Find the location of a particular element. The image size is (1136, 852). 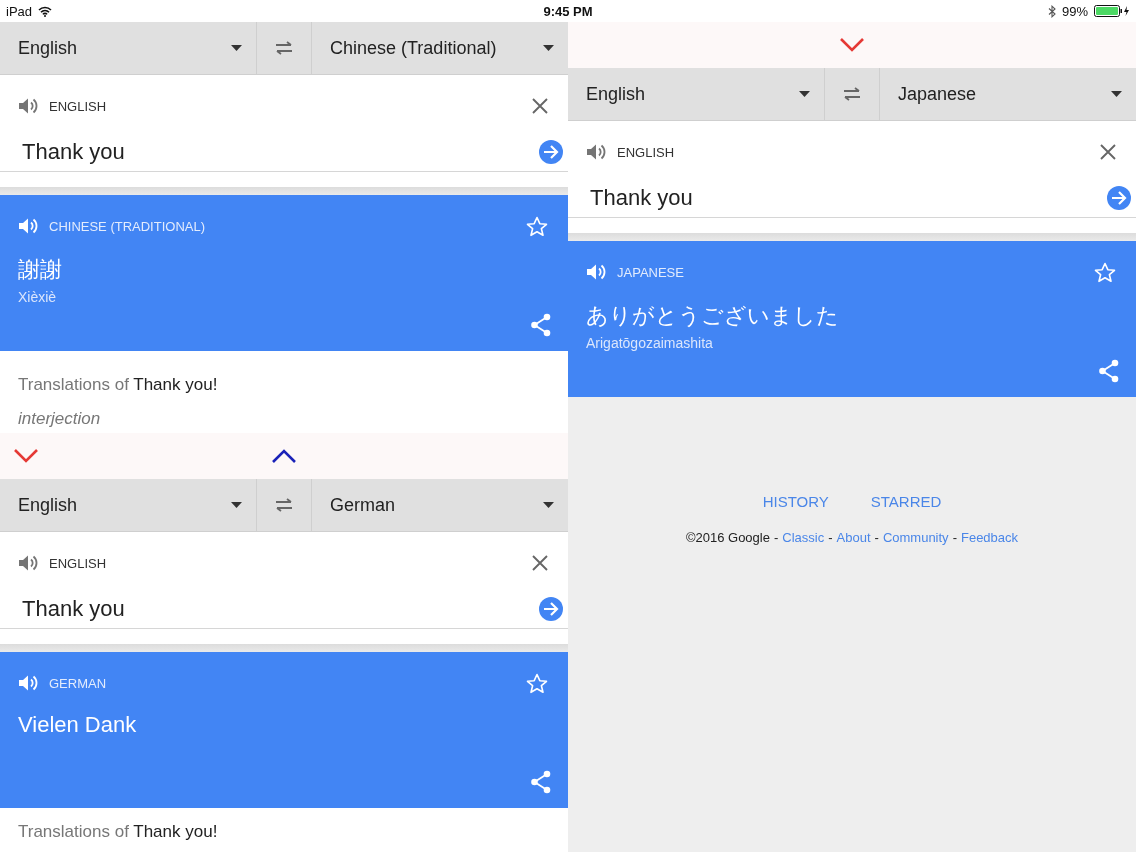

footer-text: ©2016 Google - Classic - About - Community - Feedback is located at coordinates (852, 537).